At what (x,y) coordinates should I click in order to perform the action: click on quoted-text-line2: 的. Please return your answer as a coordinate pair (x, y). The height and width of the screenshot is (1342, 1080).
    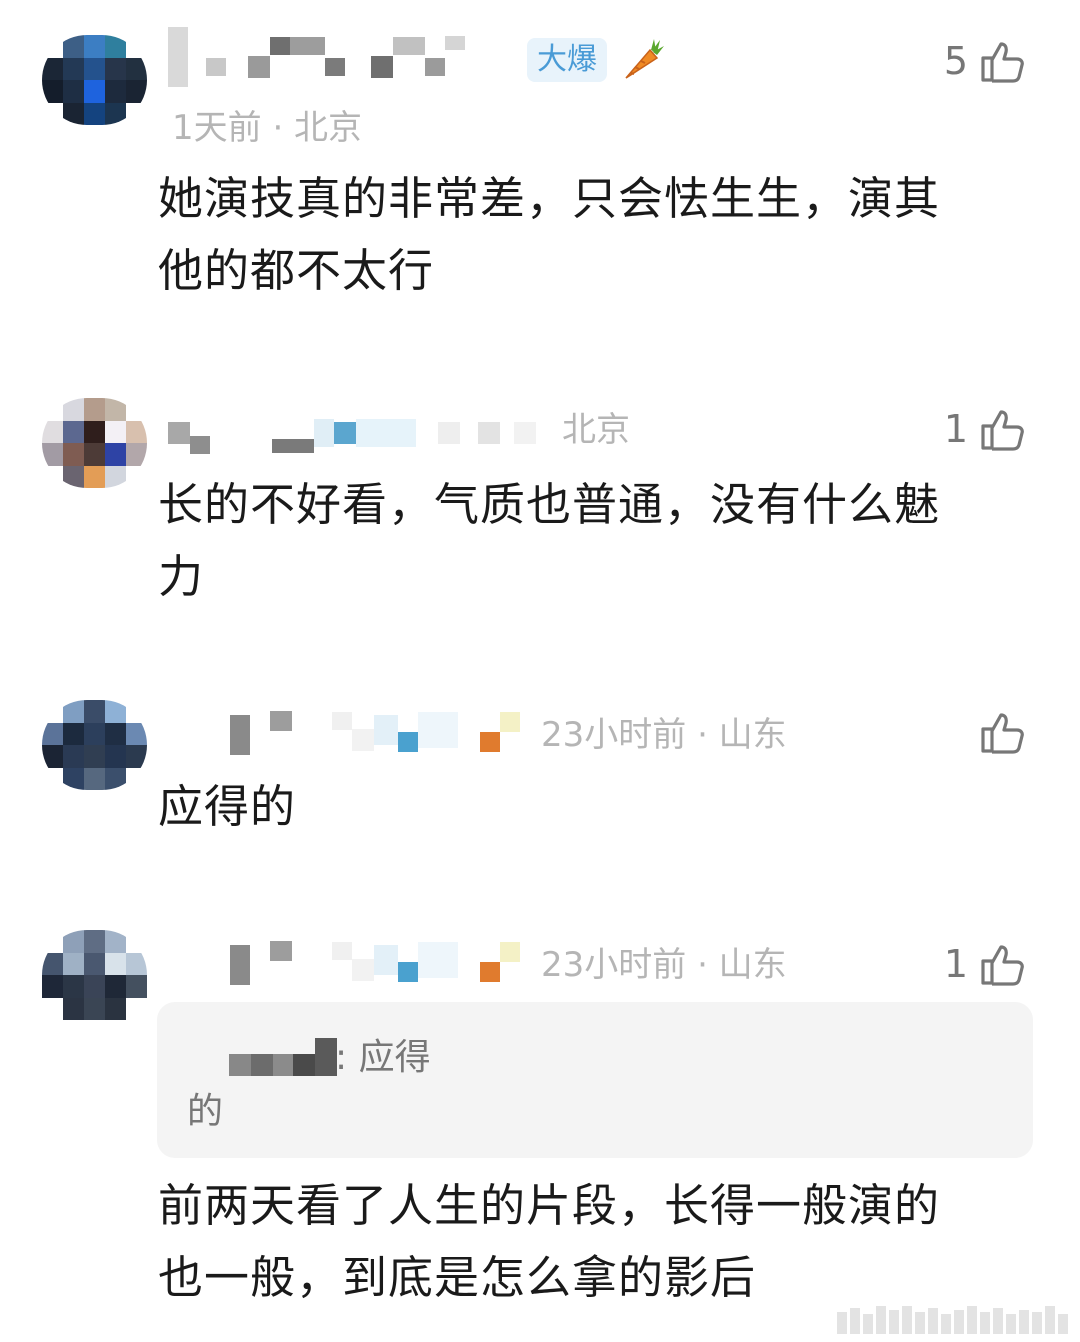
    Looking at the image, I should click on (205, 1111).